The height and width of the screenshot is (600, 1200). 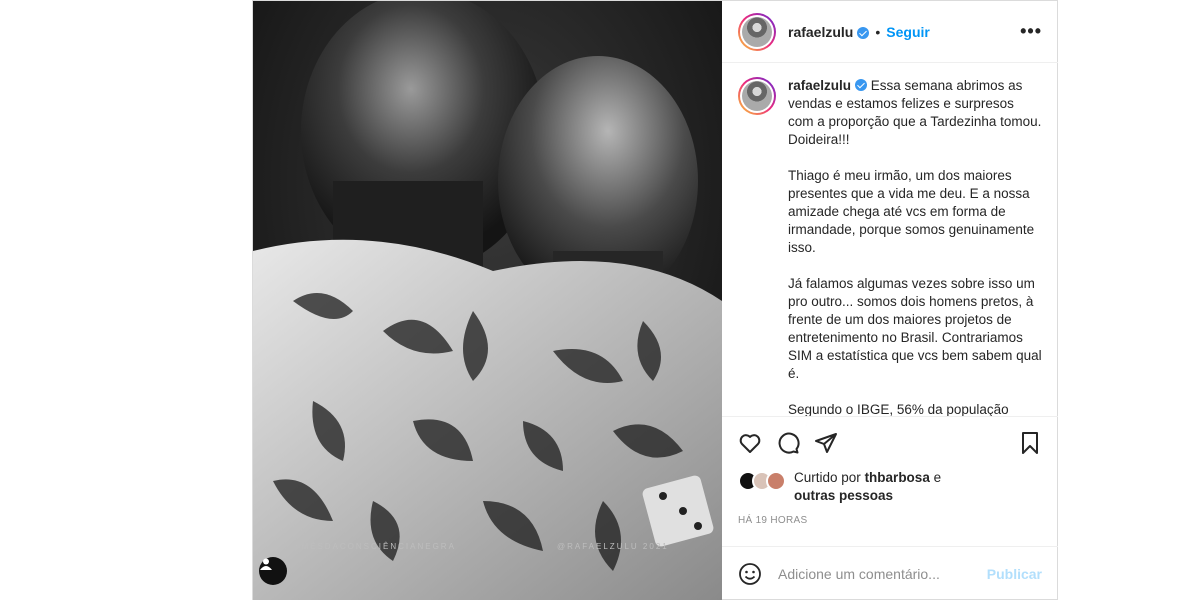 What do you see at coordinates (266, 564) in the screenshot?
I see `user-icon` at bounding box center [266, 564].